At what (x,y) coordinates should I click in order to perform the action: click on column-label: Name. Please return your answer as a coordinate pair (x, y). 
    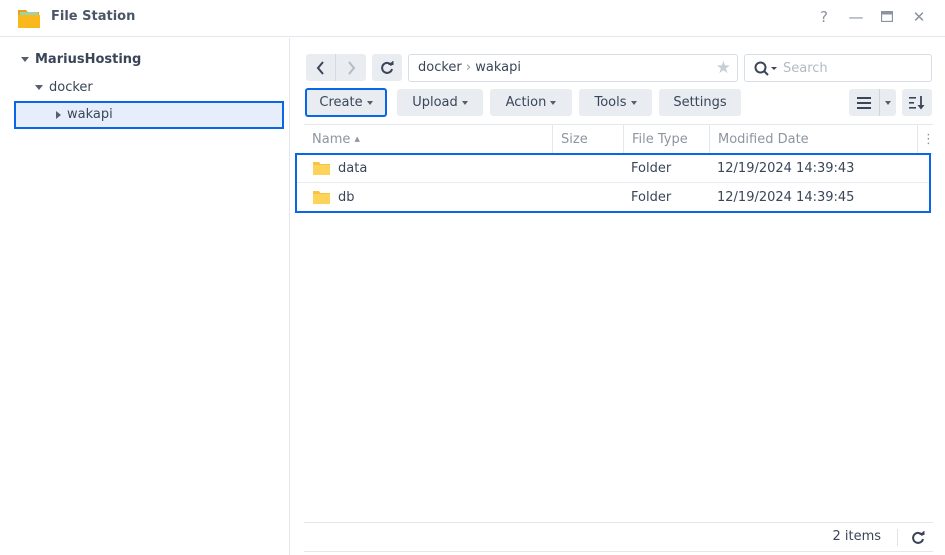
    Looking at the image, I should click on (331, 139).